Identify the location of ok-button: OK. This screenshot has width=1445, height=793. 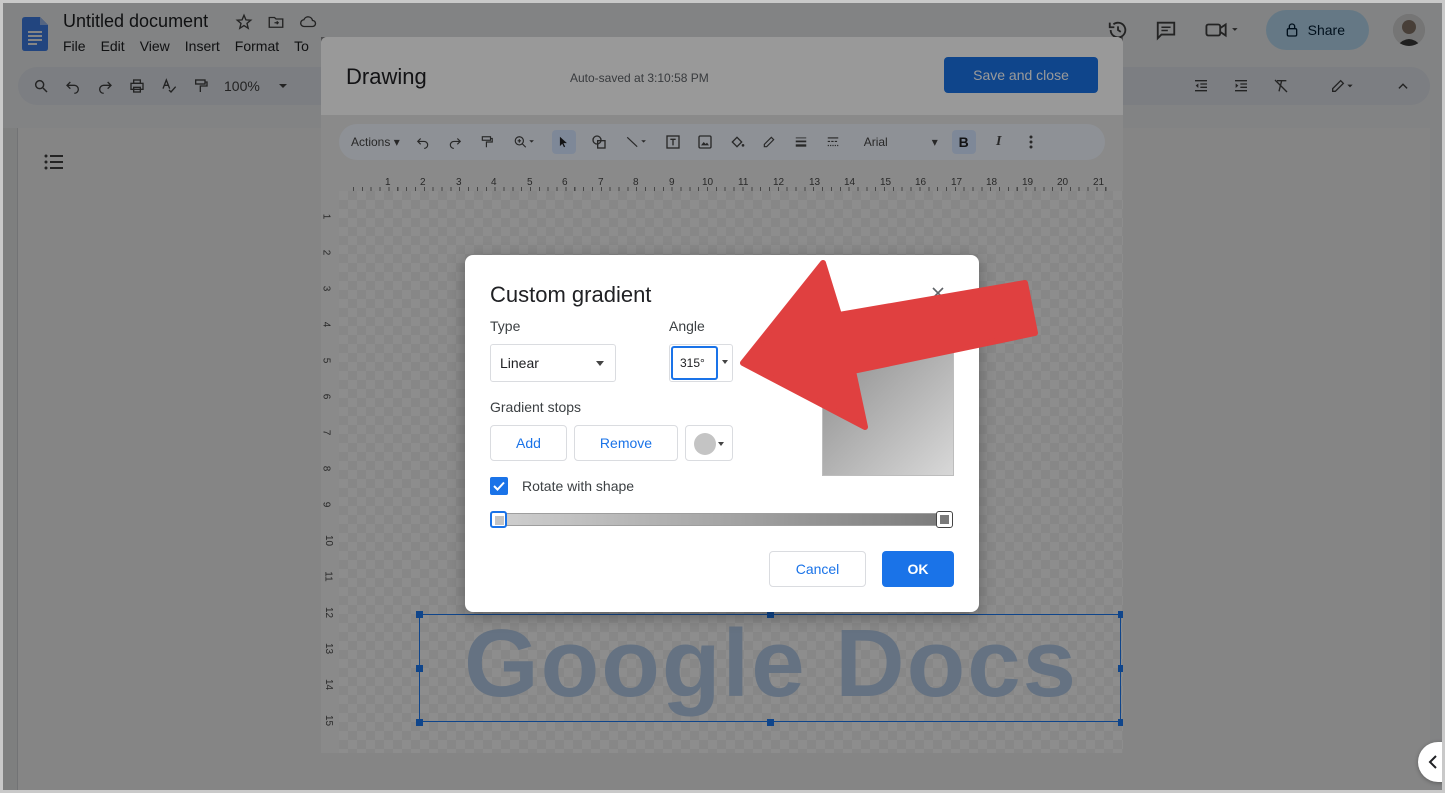
(918, 569).